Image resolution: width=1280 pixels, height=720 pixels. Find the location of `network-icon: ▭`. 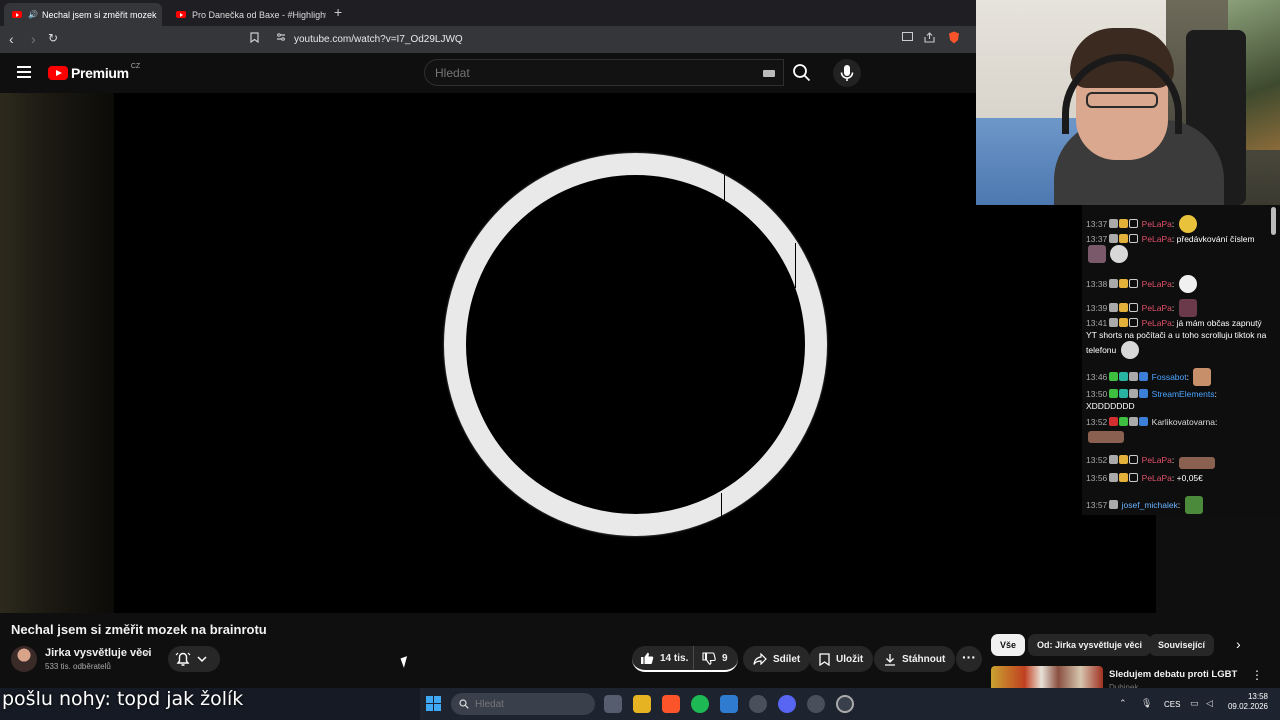

network-icon: ▭ is located at coordinates (1194, 703).